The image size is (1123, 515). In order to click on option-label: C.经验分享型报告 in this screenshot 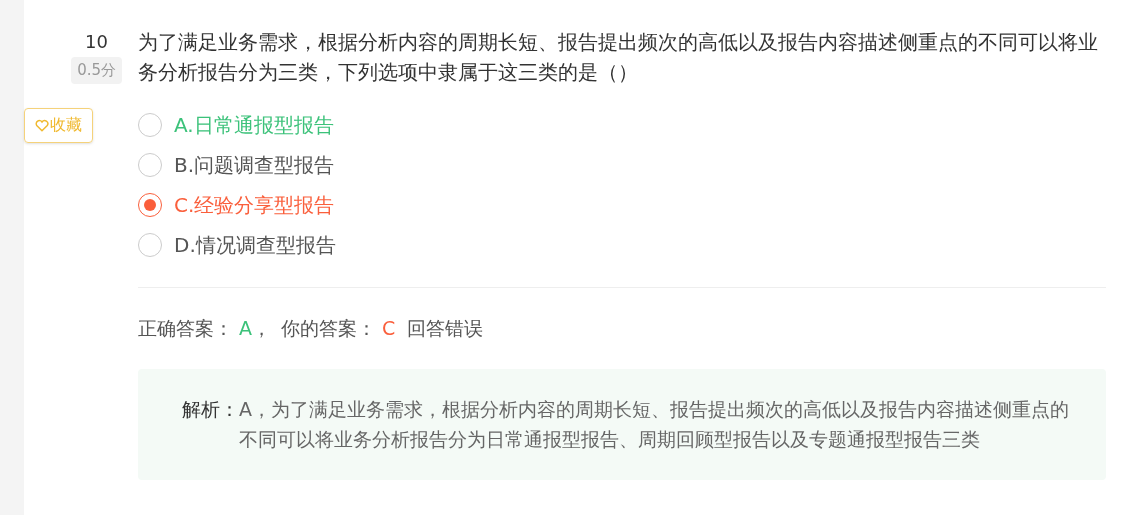, I will do `click(254, 205)`.